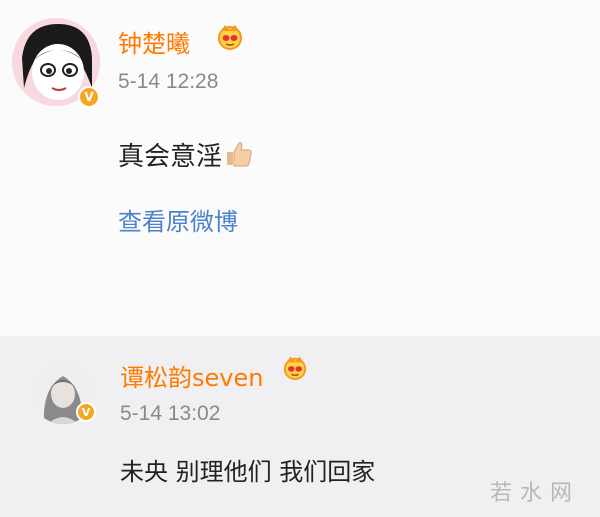  Describe the element at coordinates (170, 413) in the screenshot. I see `comment-timestamp: 5-14 13:02` at that location.